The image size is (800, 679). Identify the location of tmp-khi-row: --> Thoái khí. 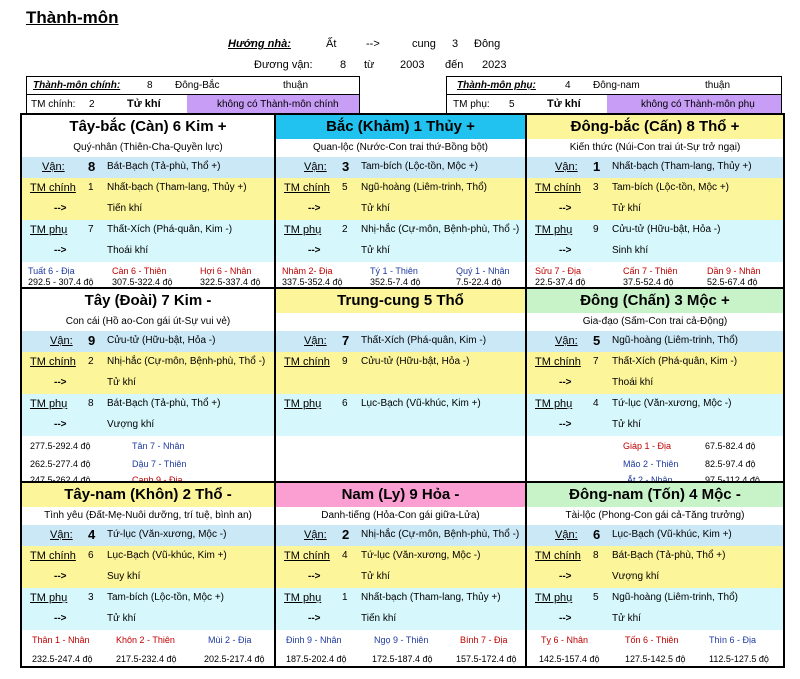
(148, 251).